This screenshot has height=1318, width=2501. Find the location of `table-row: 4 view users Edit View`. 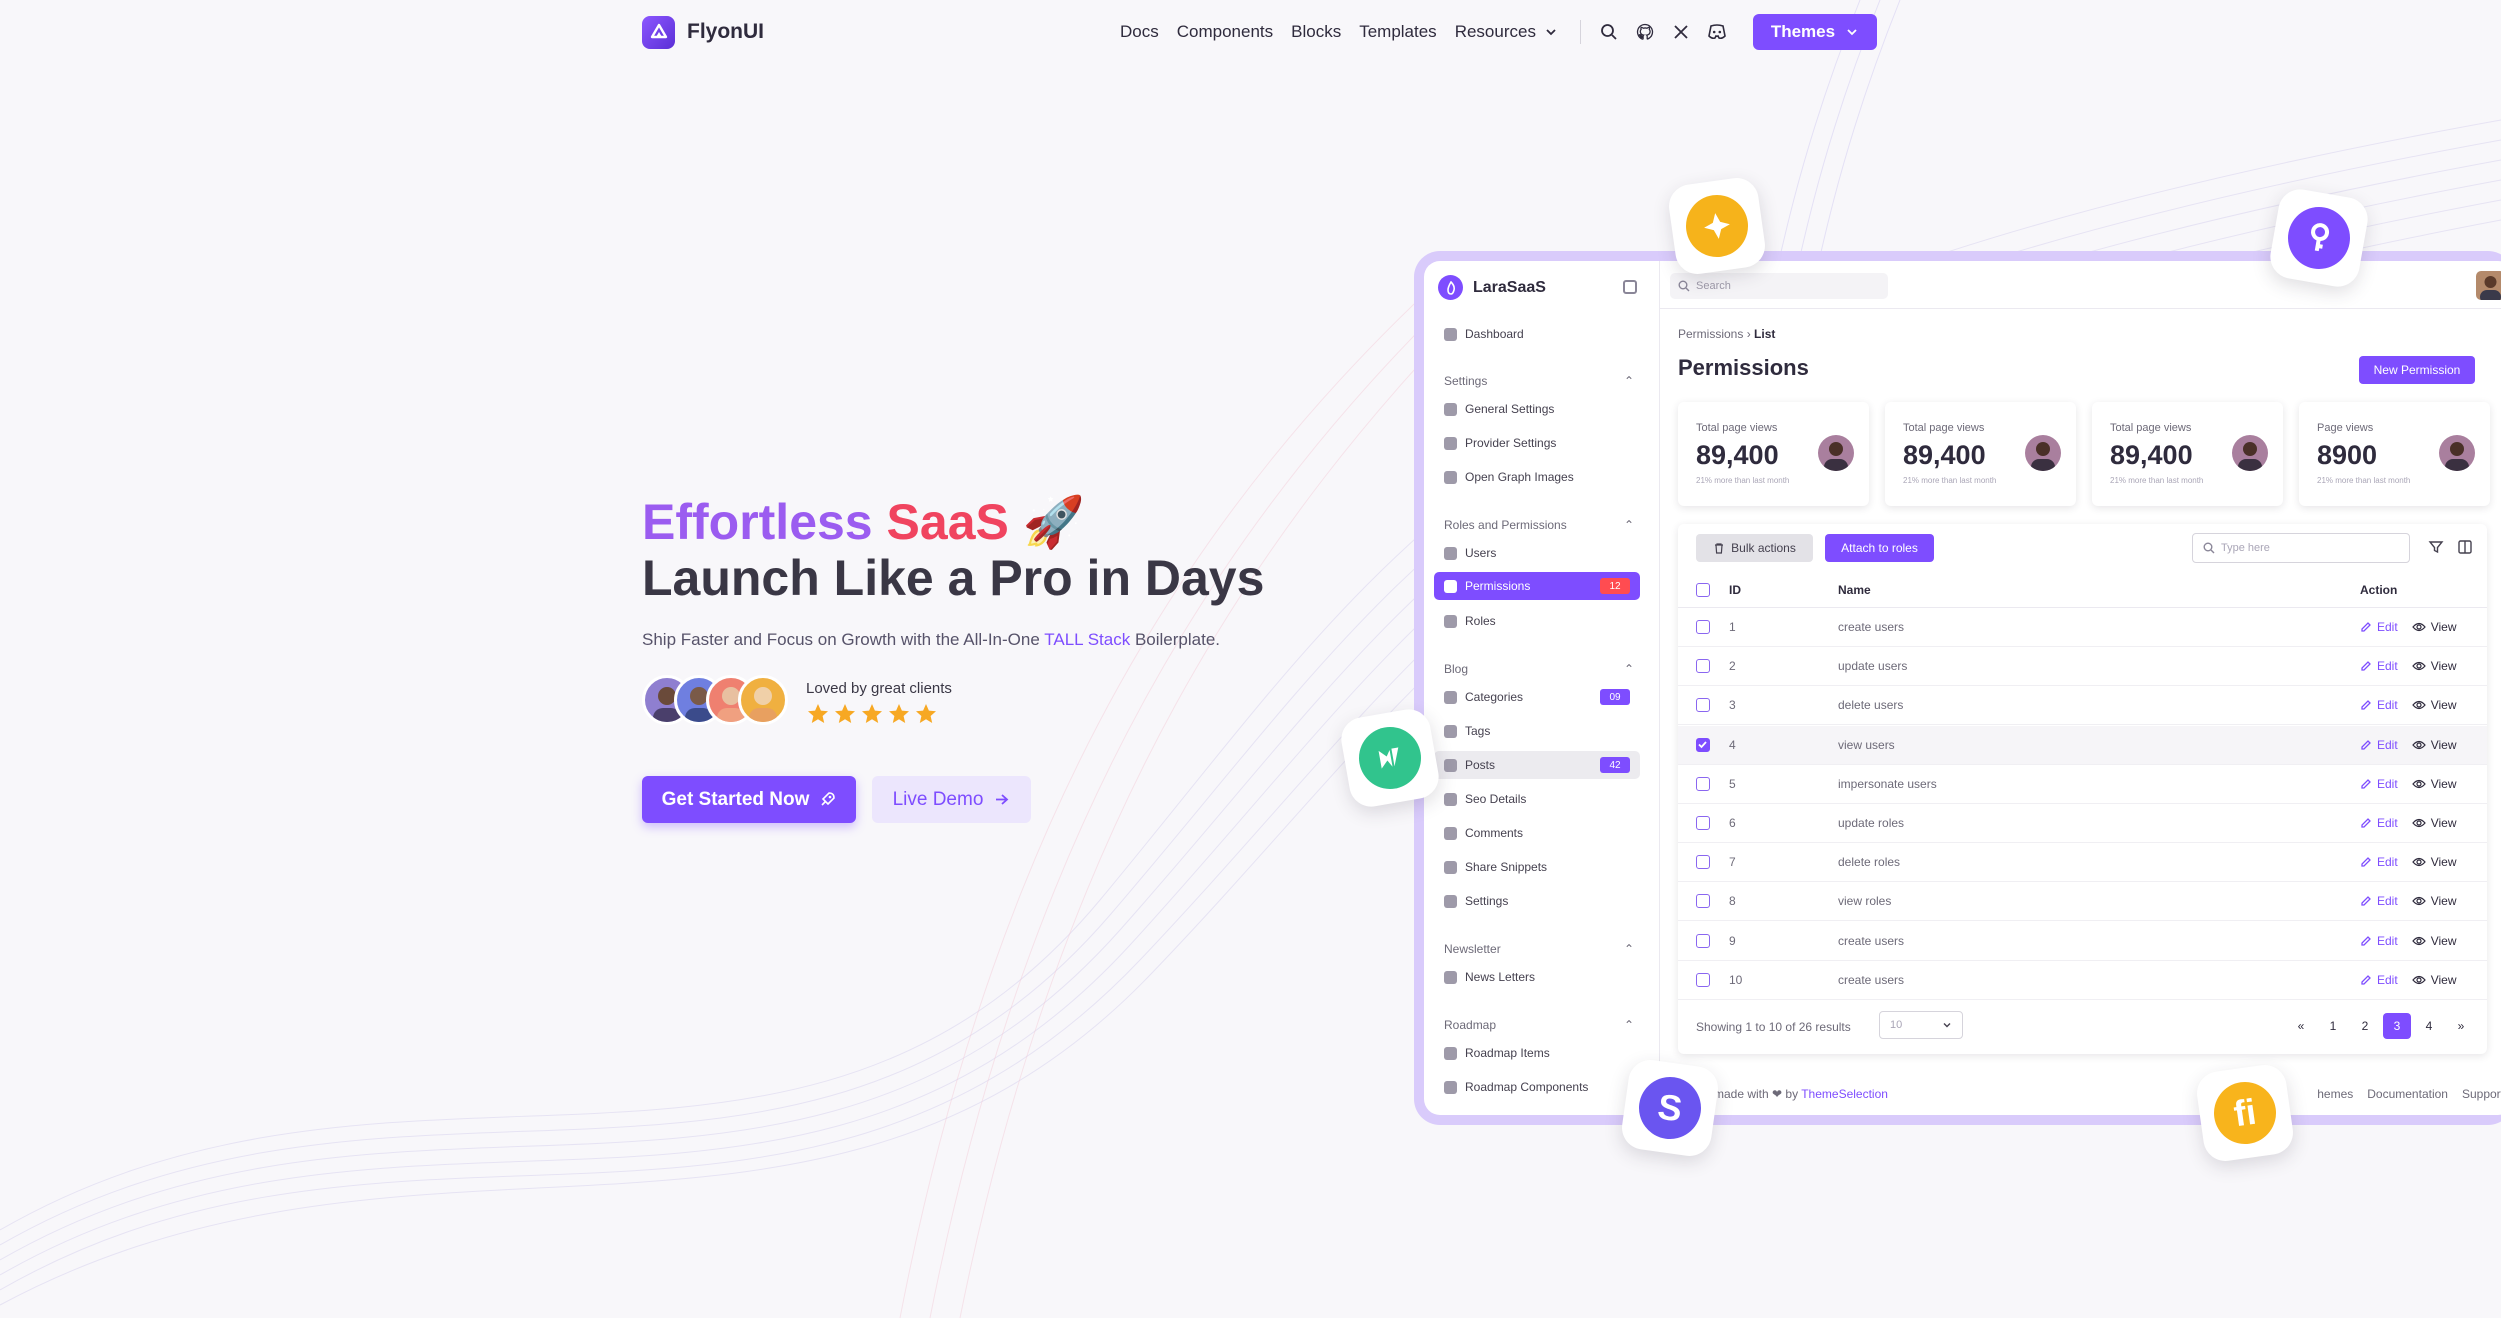

table-row: 4 view users Edit View is located at coordinates (2082, 745).